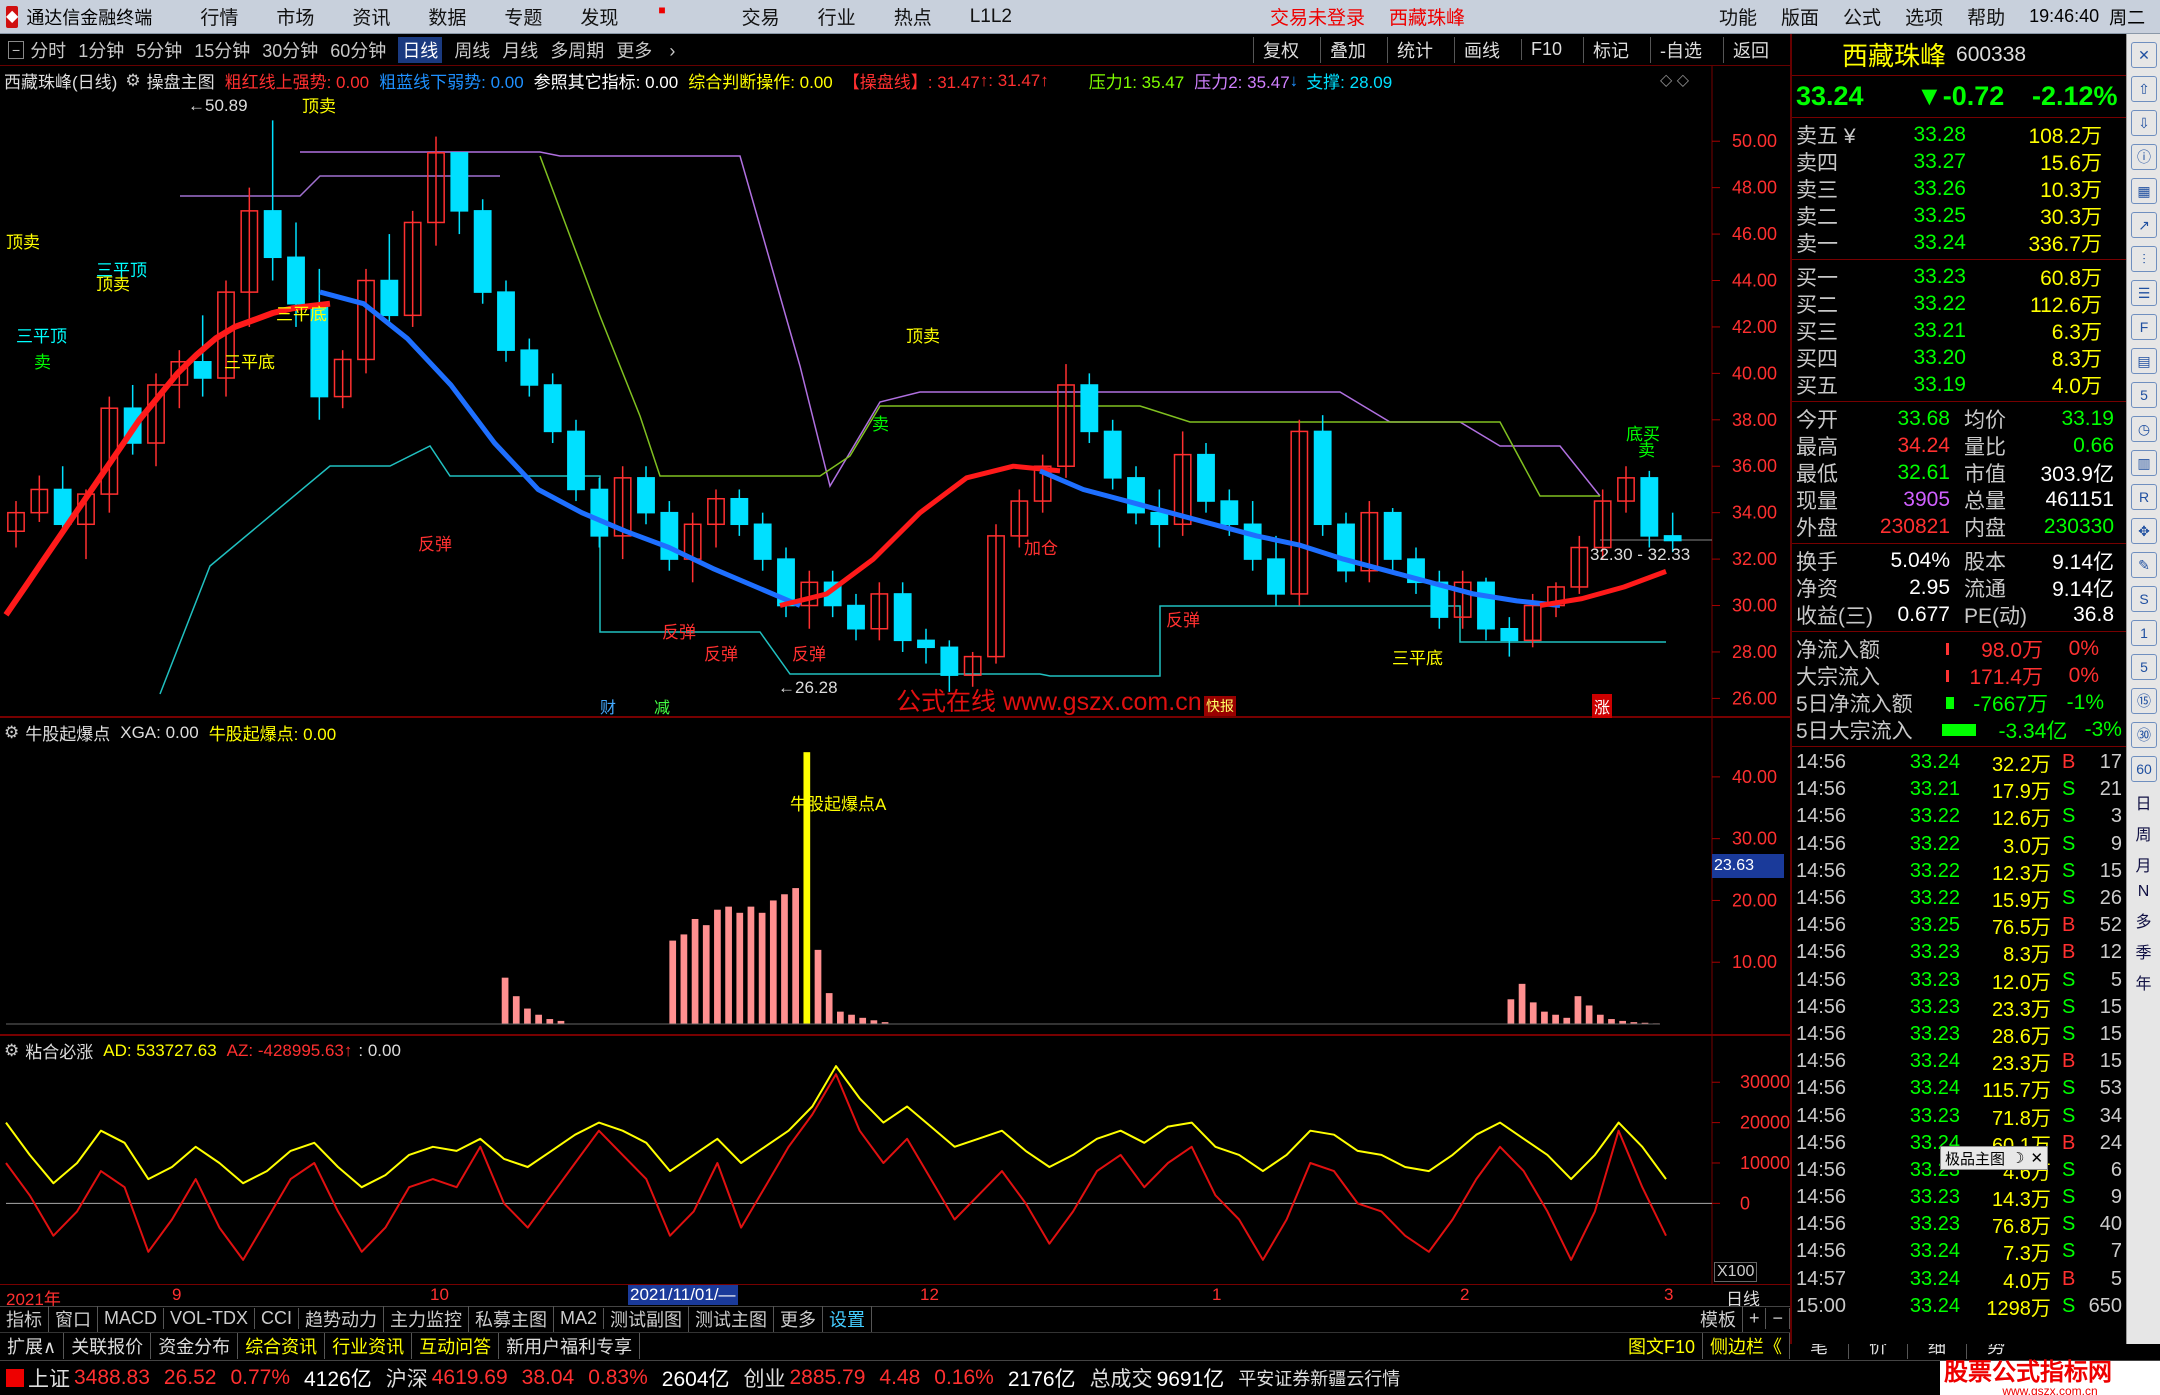 This screenshot has height=1395, width=2160. I want to click on menu-item-gongshi: 公式, so click(1862, 16).